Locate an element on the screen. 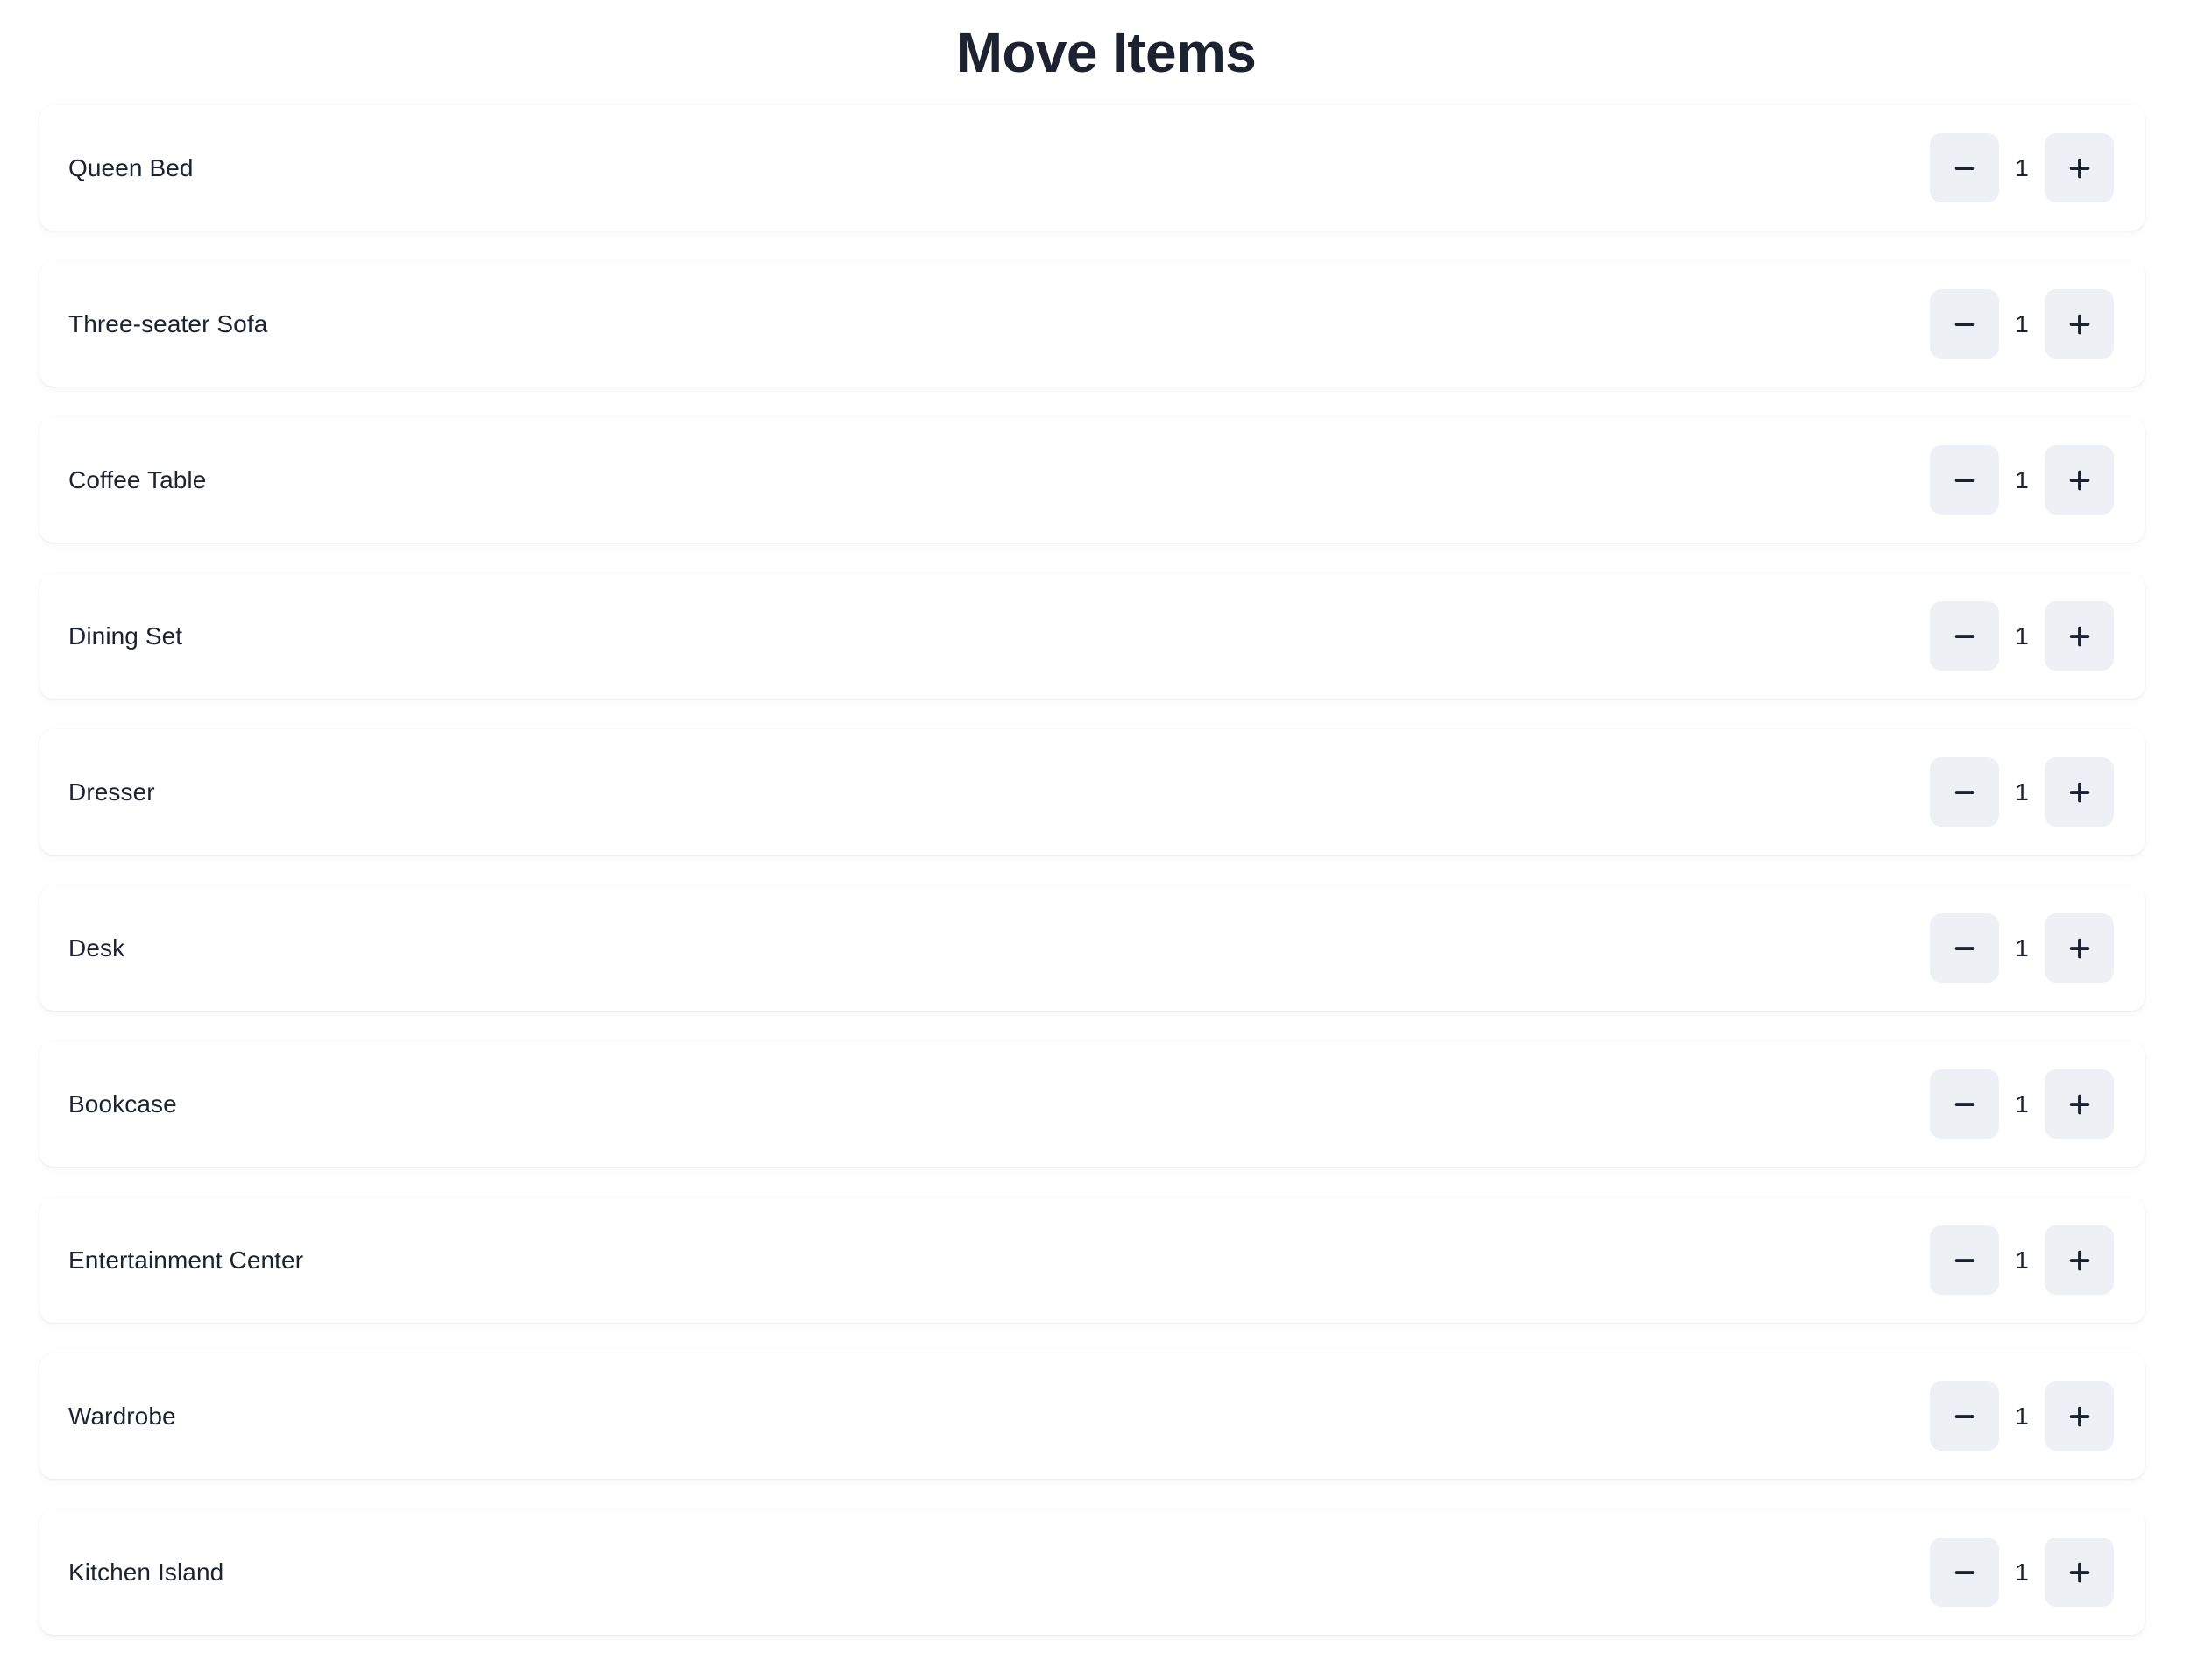  item-name: Desk is located at coordinates (96, 948).